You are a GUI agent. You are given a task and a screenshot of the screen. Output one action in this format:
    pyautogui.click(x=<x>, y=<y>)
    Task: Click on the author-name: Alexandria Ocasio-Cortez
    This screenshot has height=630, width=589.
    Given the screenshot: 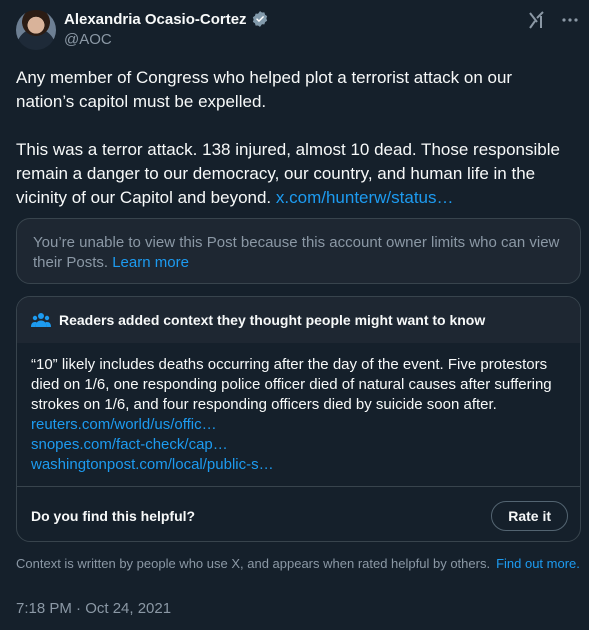 What is the action you would take?
    pyautogui.click(x=155, y=19)
    